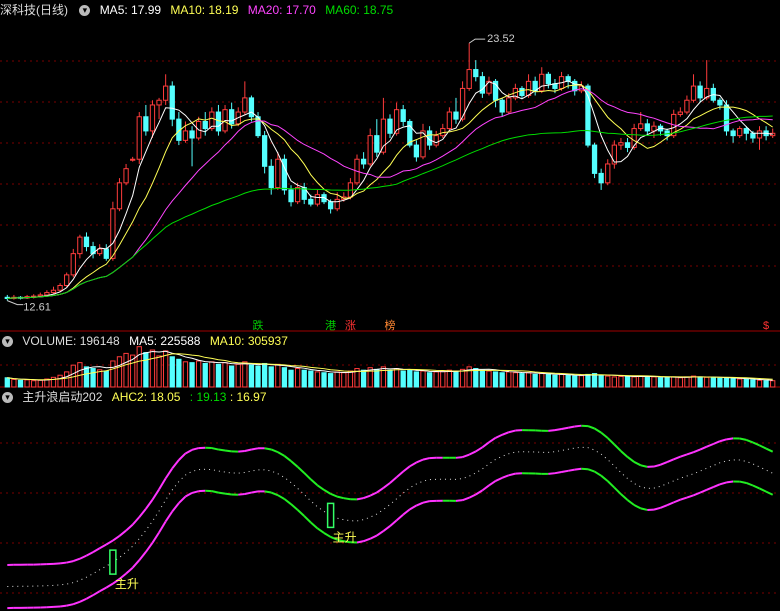  Describe the element at coordinates (350, 325) in the screenshot. I see `event-tag: 涨` at that location.